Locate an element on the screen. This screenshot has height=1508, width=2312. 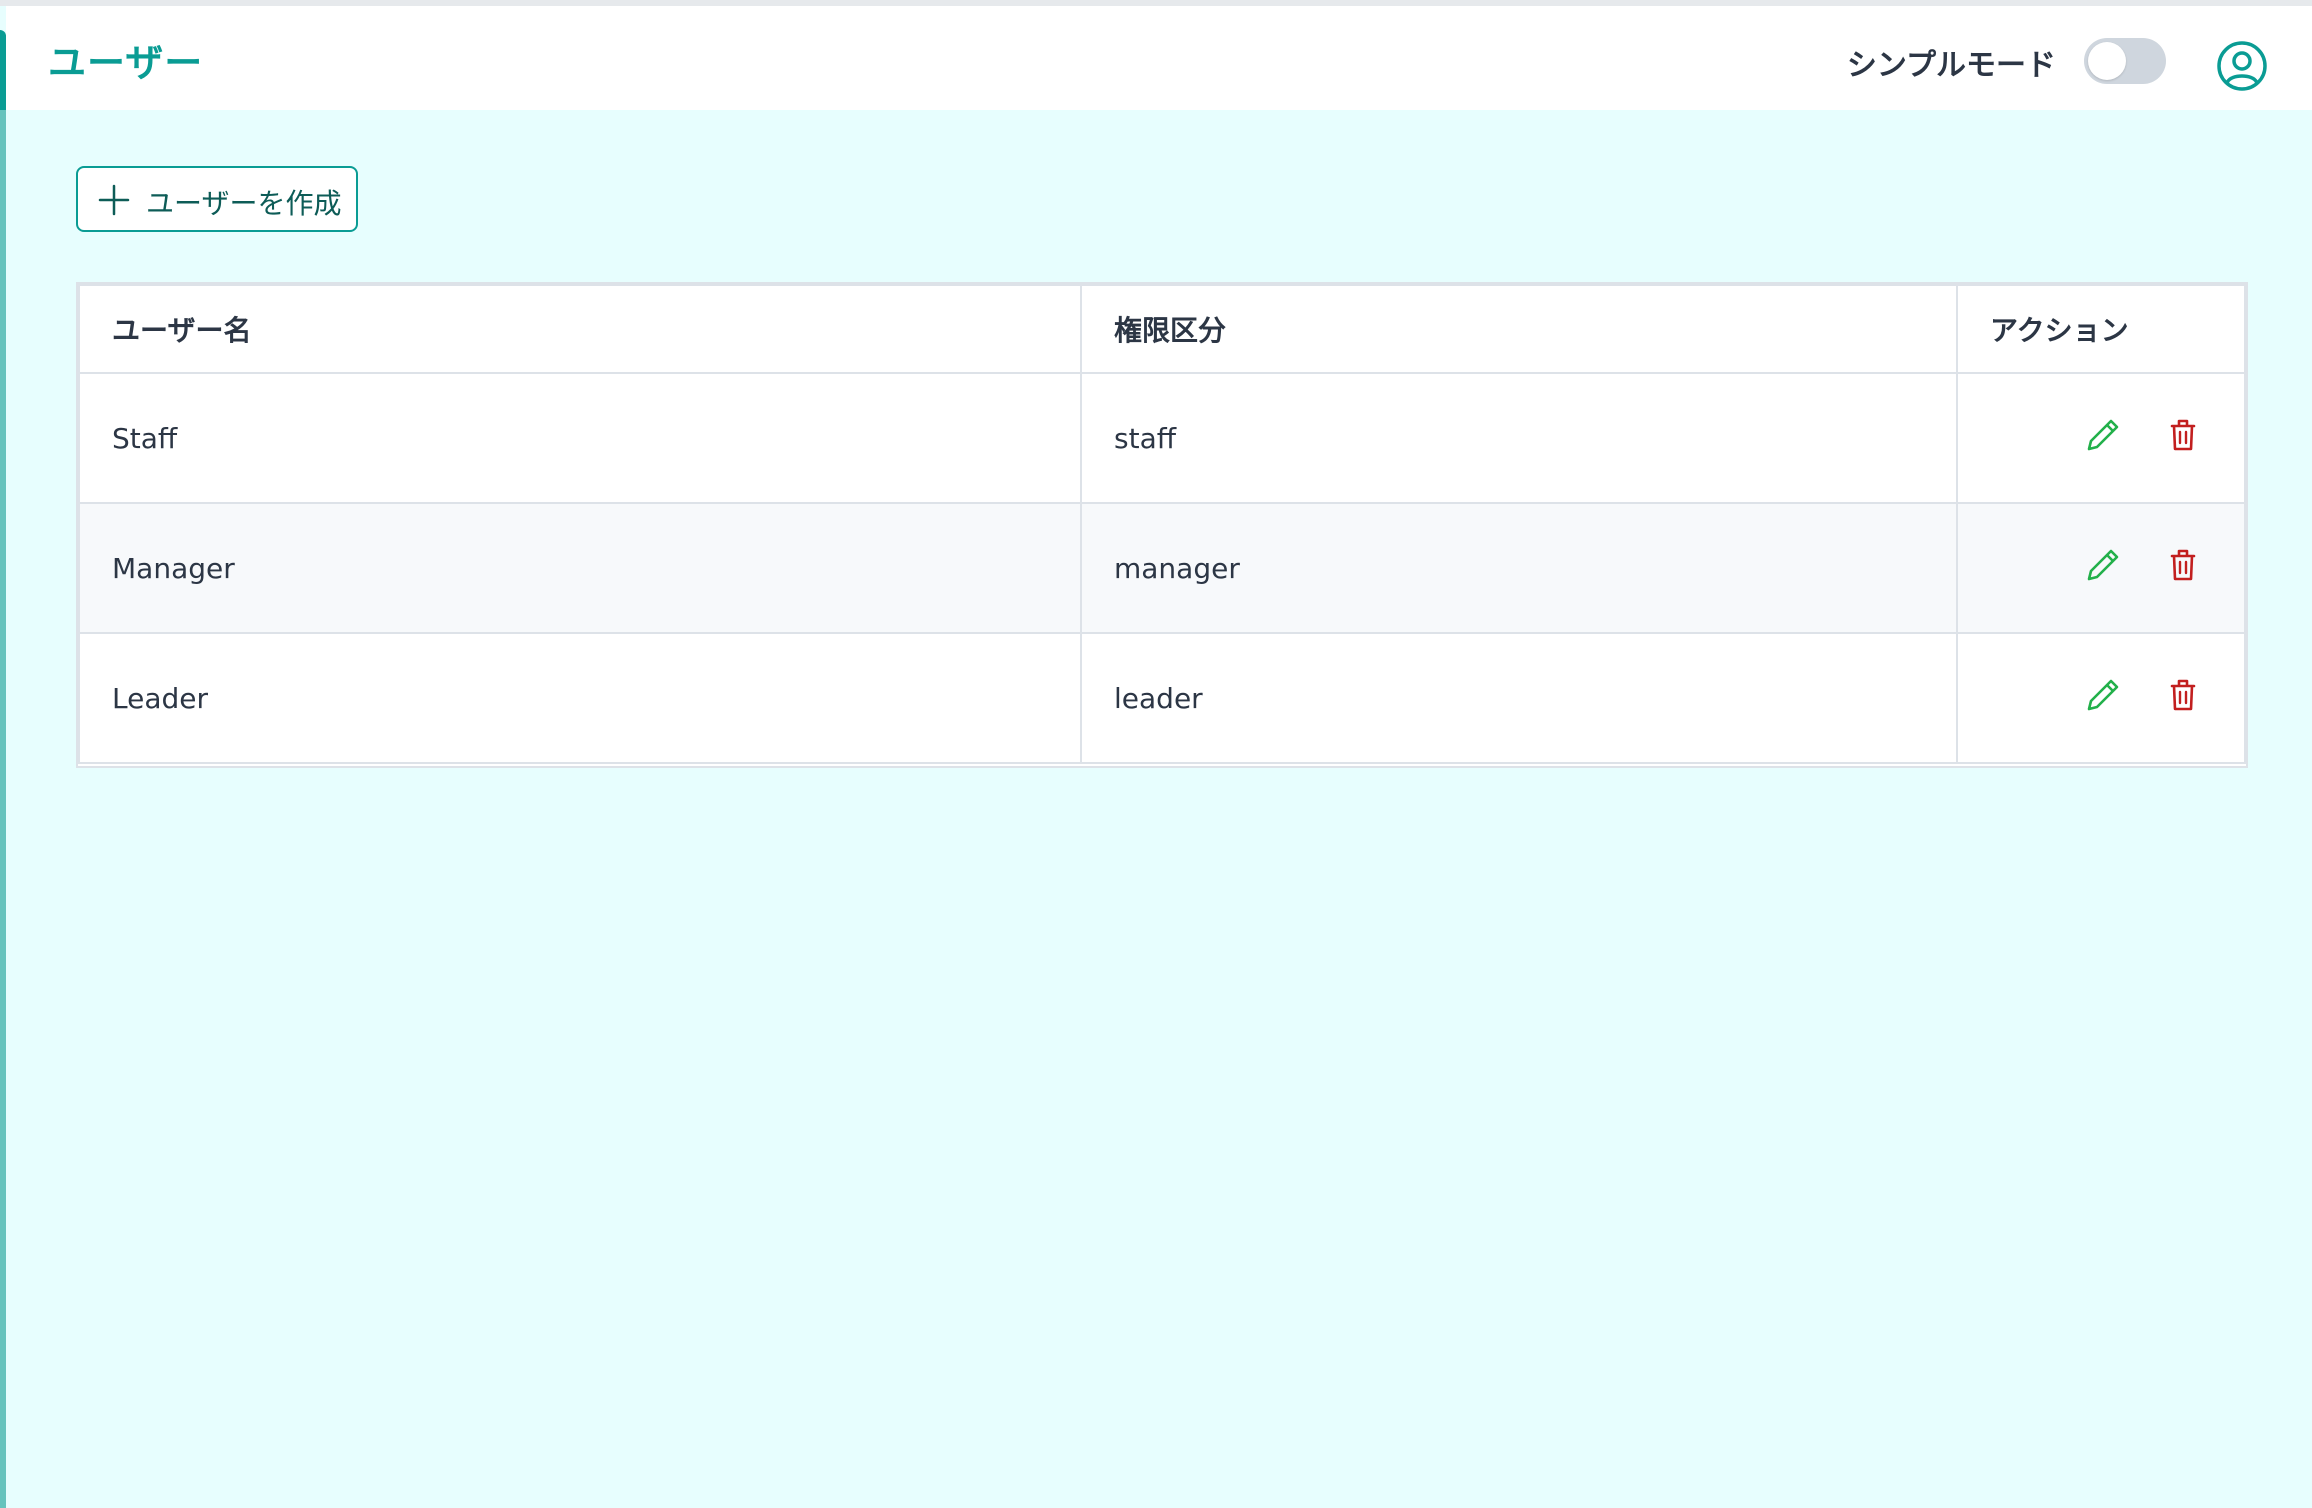
sidebar-edge is located at coordinates (3, 809).